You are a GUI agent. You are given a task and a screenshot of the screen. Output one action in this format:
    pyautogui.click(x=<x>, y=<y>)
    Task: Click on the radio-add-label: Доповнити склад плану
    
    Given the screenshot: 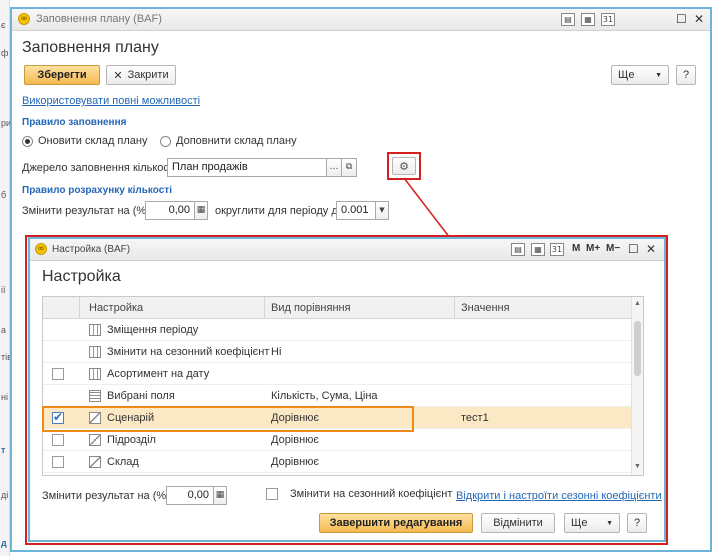 What is the action you would take?
    pyautogui.click(x=236, y=141)
    